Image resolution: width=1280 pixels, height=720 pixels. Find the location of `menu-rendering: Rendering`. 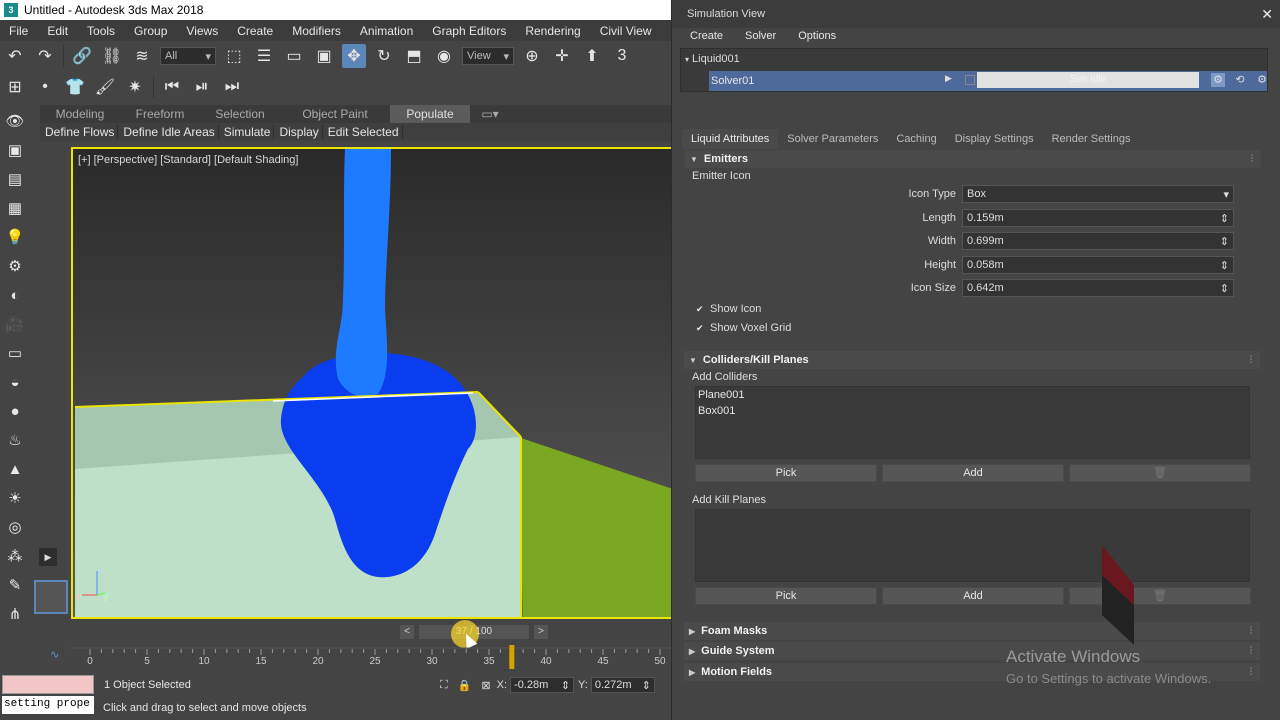

menu-rendering: Rendering is located at coordinates (553, 31).